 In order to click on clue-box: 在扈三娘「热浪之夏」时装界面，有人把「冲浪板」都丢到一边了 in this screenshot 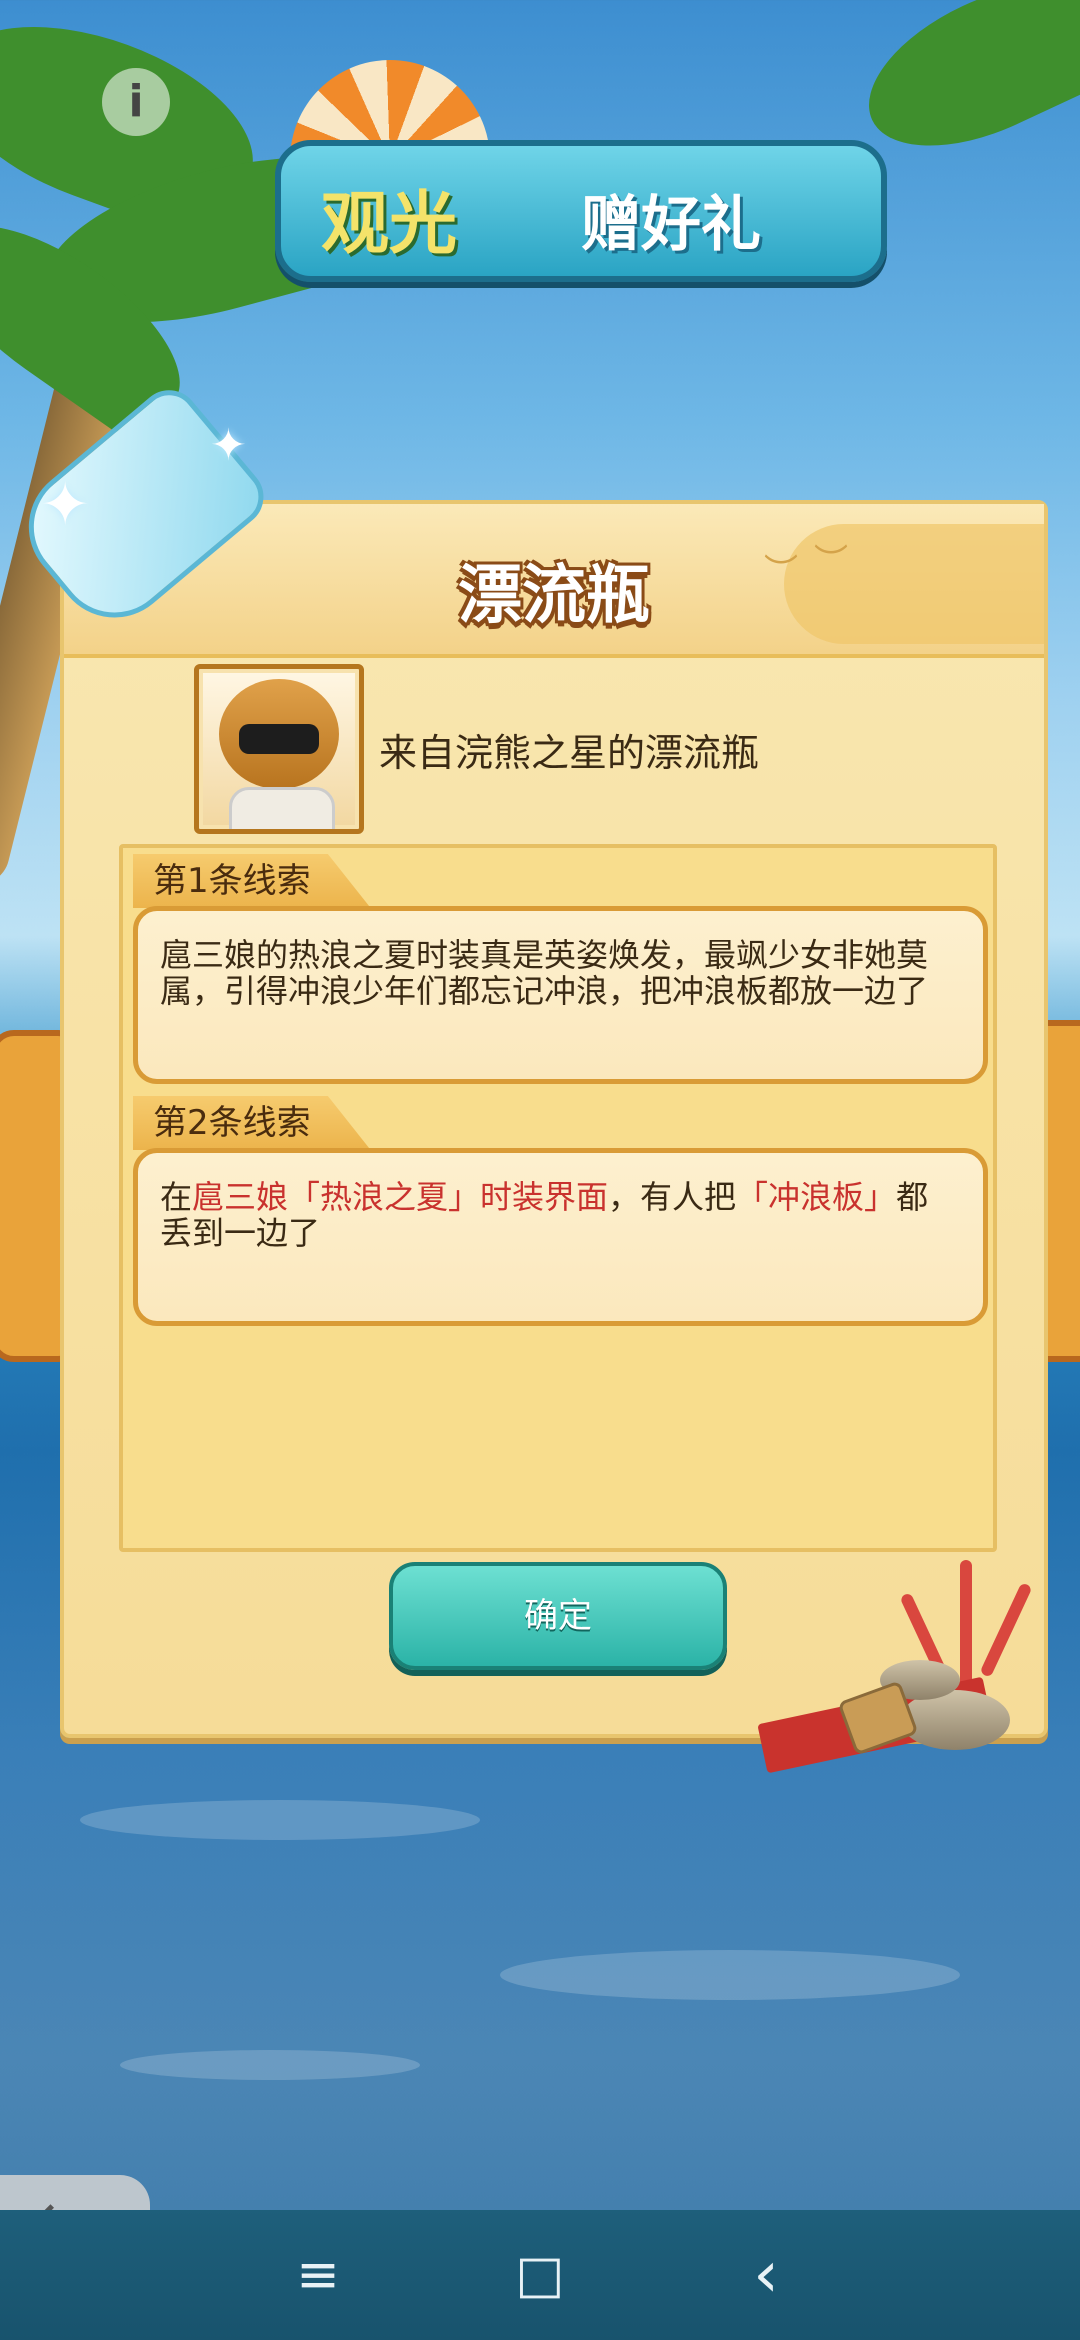, I will do `click(560, 1237)`.